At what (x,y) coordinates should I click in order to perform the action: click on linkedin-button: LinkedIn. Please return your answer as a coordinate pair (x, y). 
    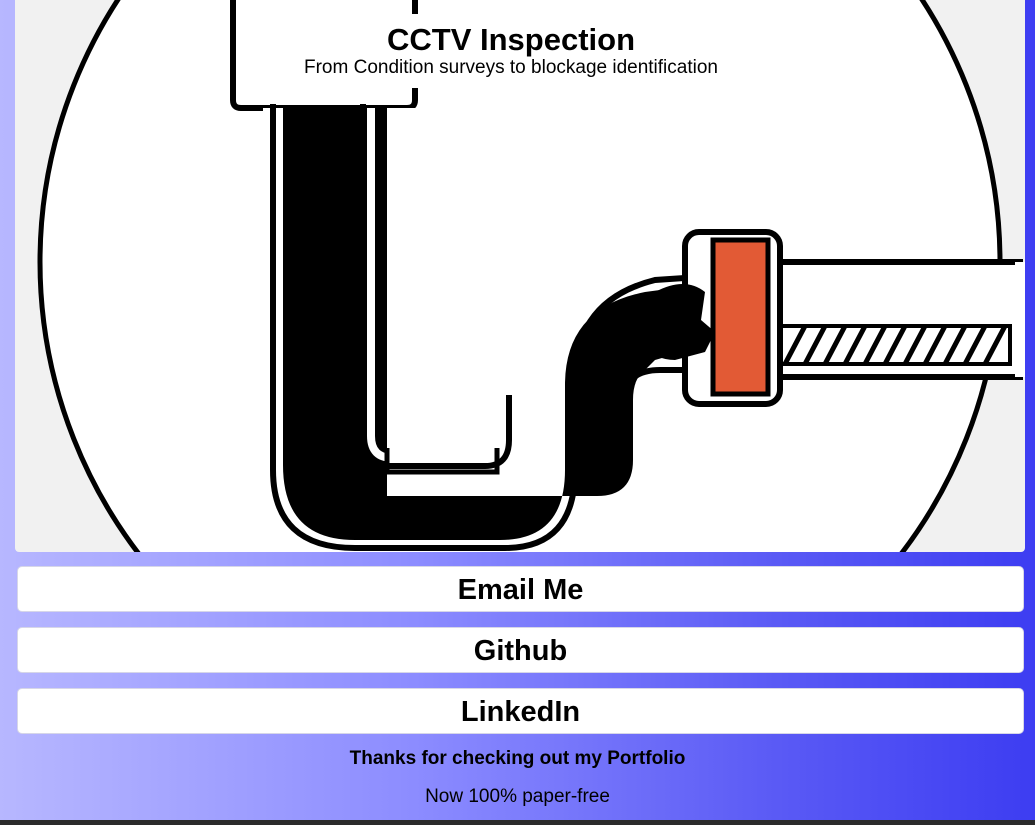
    Looking at the image, I should click on (520, 711).